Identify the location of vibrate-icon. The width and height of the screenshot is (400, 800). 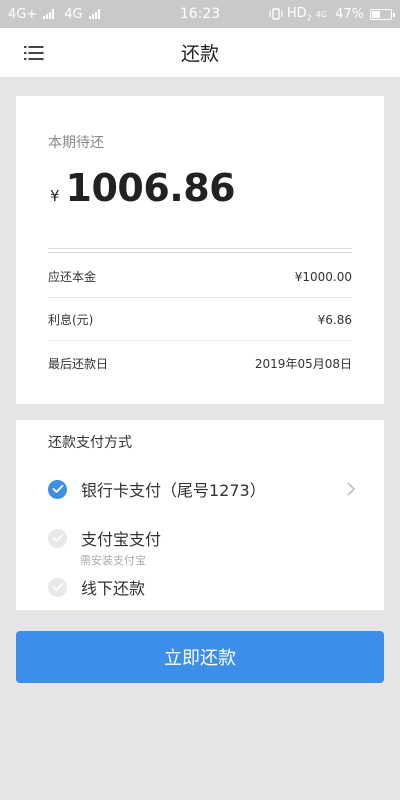
(276, 14).